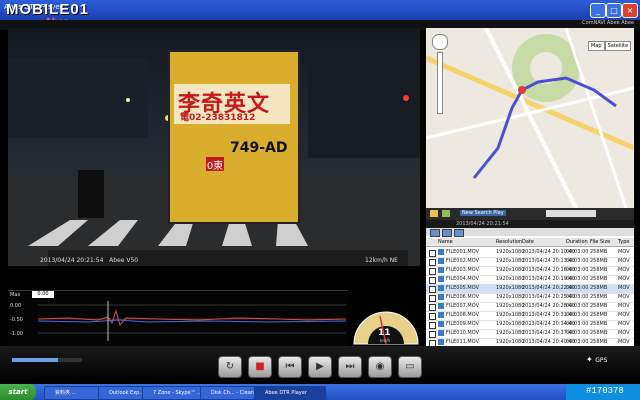 The width and height of the screenshot is (640, 400). I want to click on pan-control, so click(440, 42).